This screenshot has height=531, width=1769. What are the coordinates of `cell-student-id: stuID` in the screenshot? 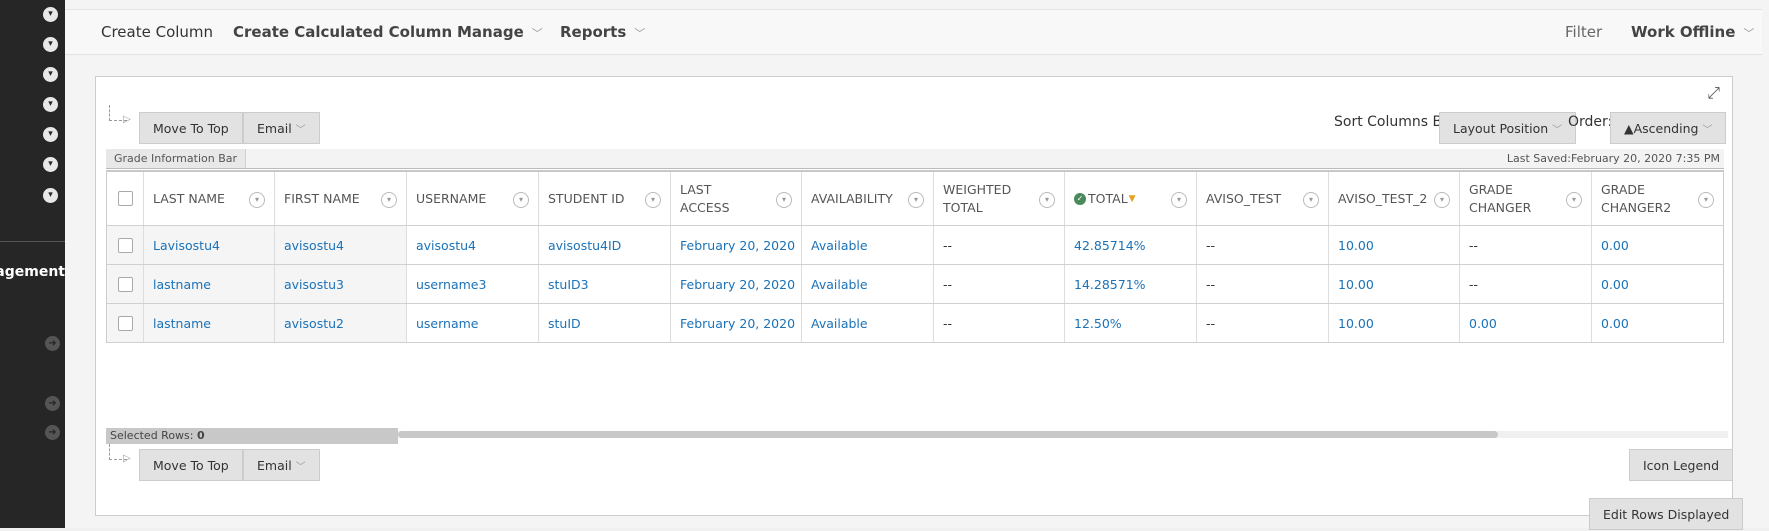 It's located at (605, 323).